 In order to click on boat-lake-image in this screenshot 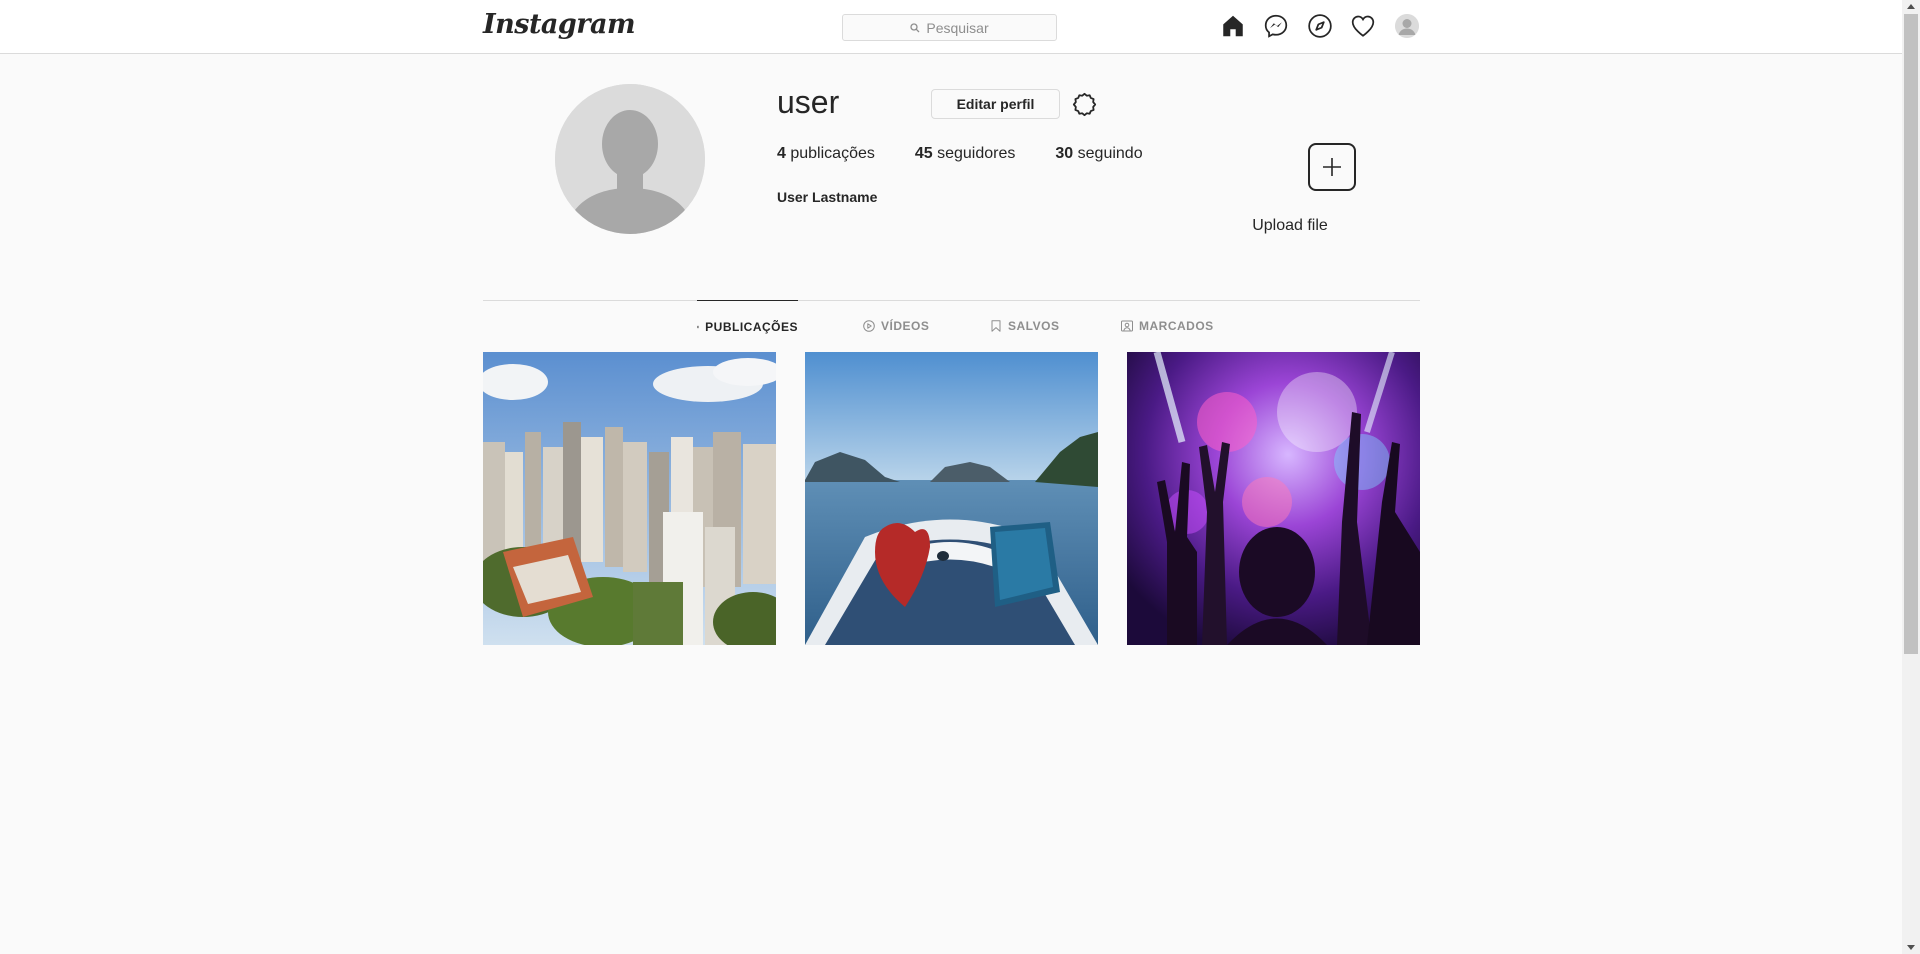, I will do `click(951, 498)`.